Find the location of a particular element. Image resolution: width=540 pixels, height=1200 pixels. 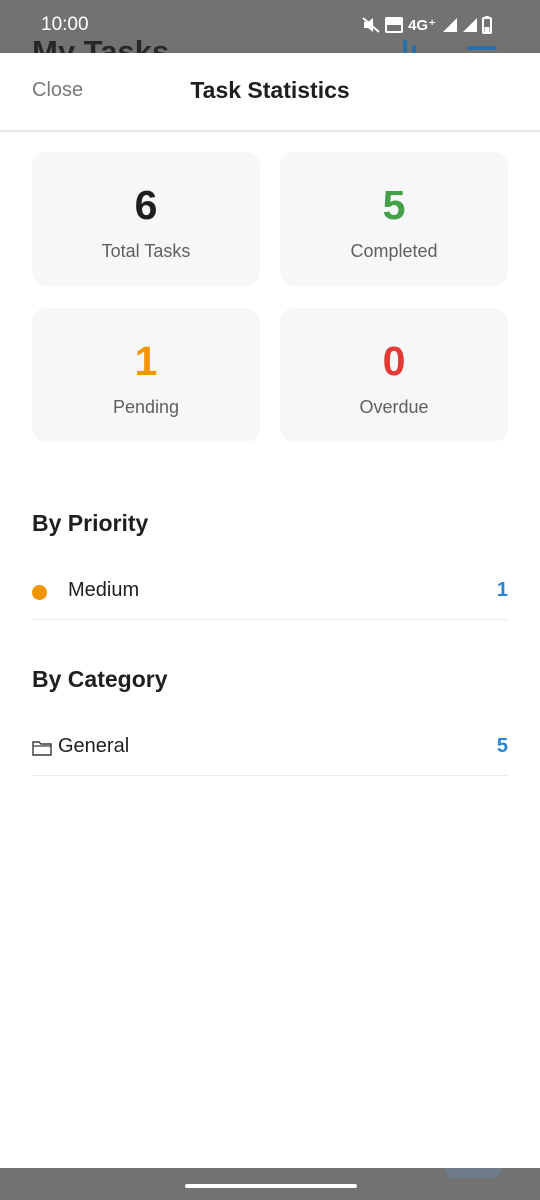

mute-icon is located at coordinates (371, 25).